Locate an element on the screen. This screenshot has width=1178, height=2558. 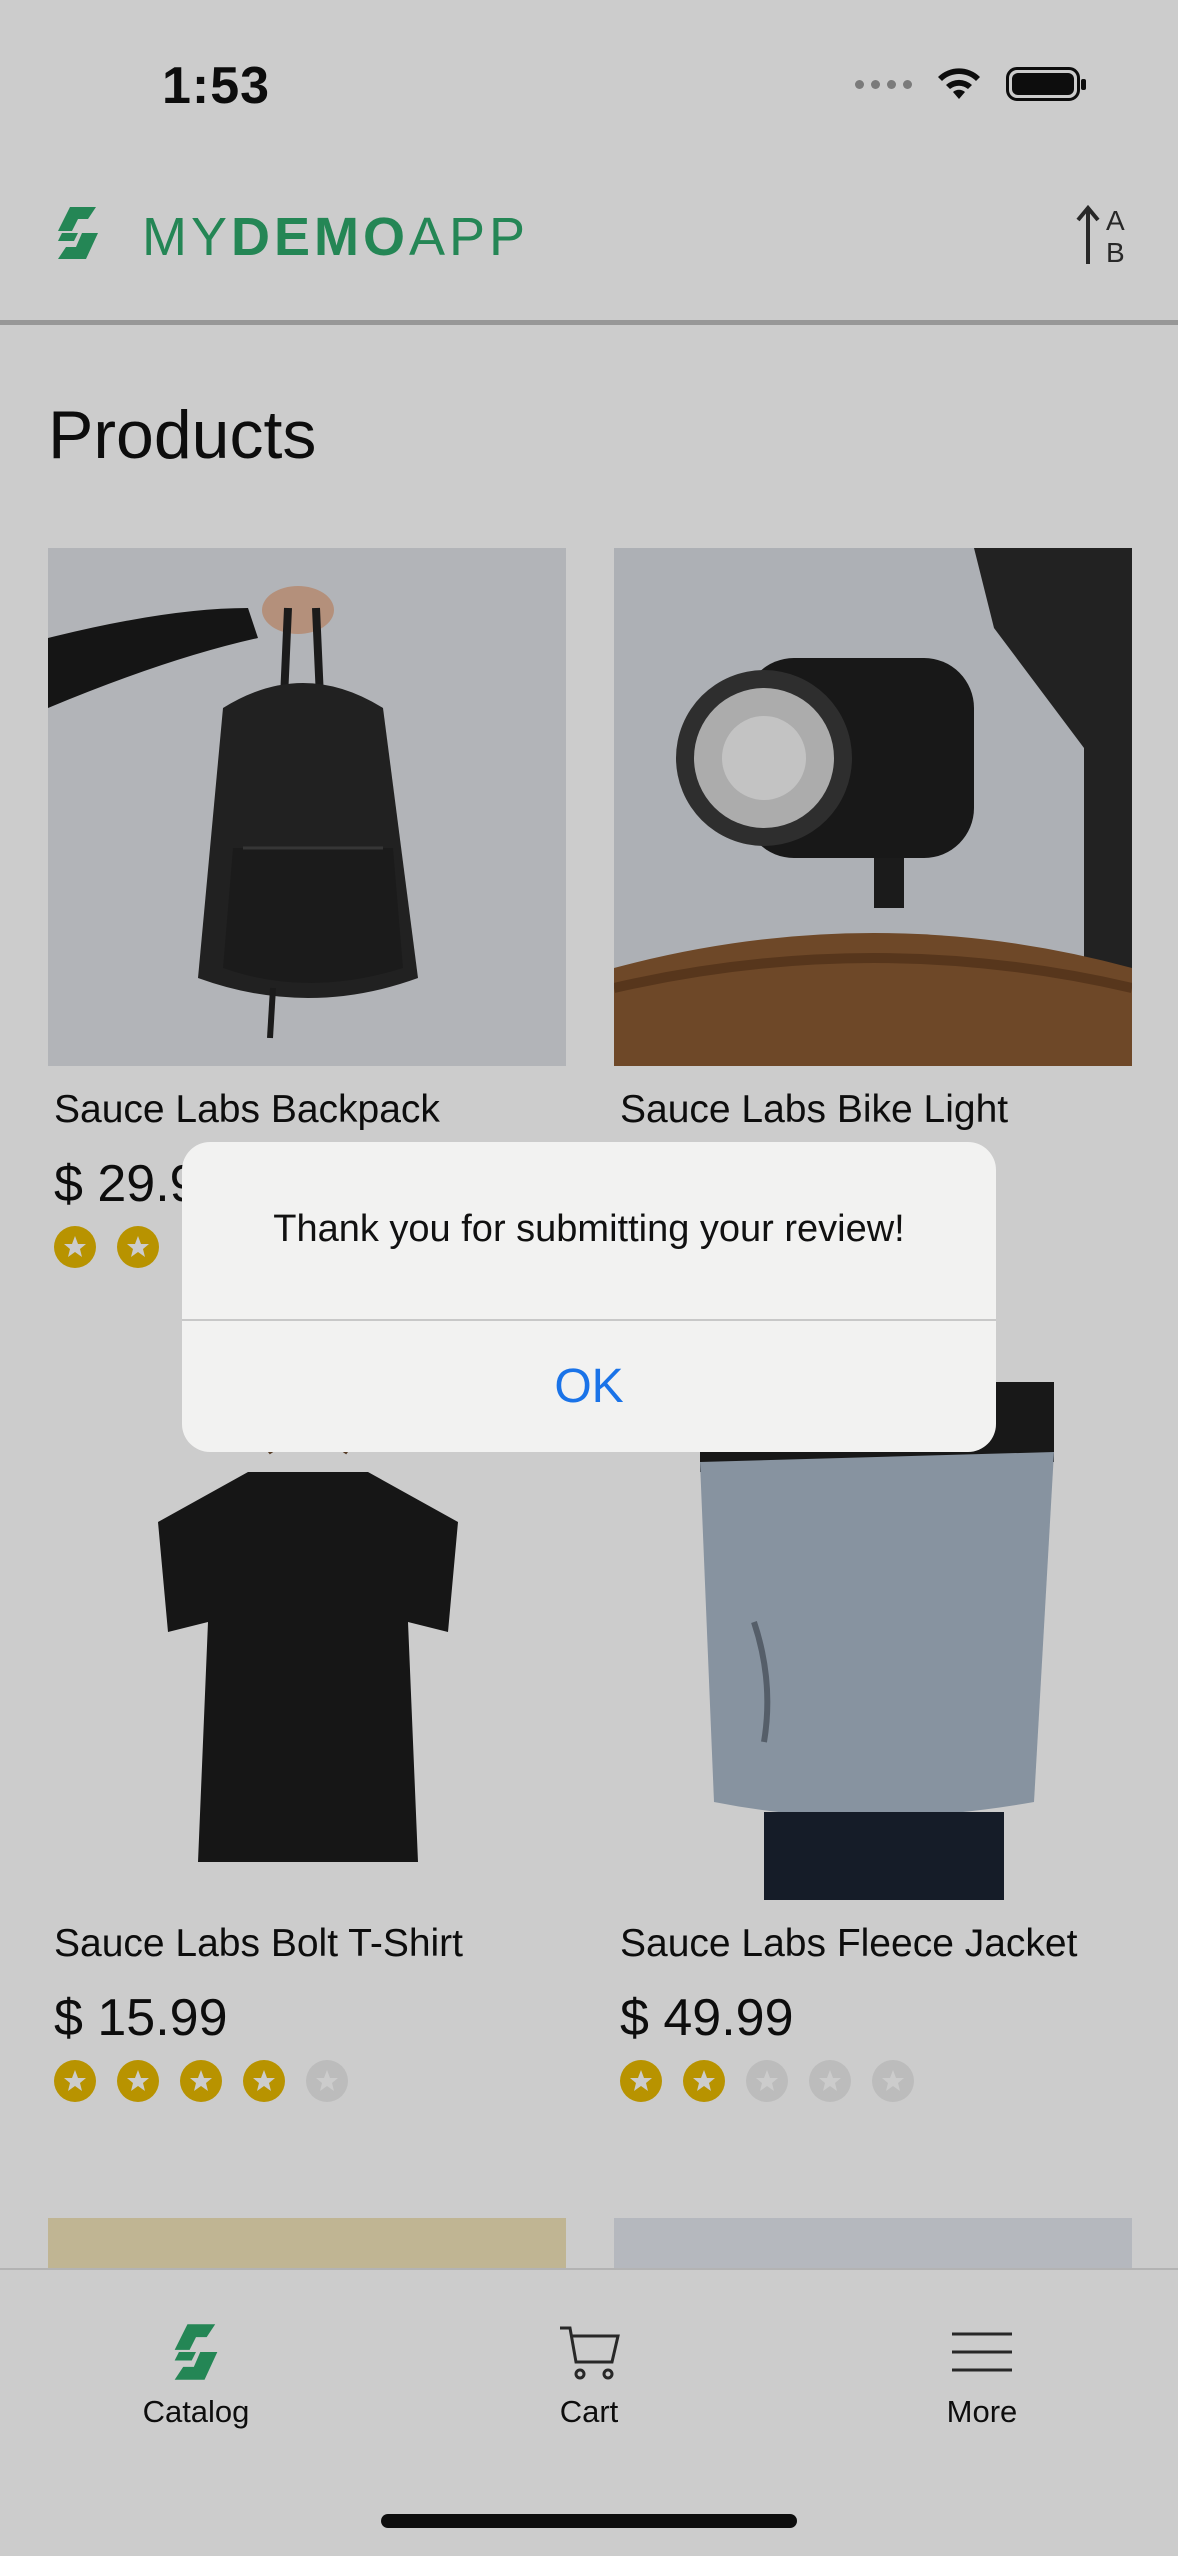
ok-button: OK is located at coordinates (589, 1386).